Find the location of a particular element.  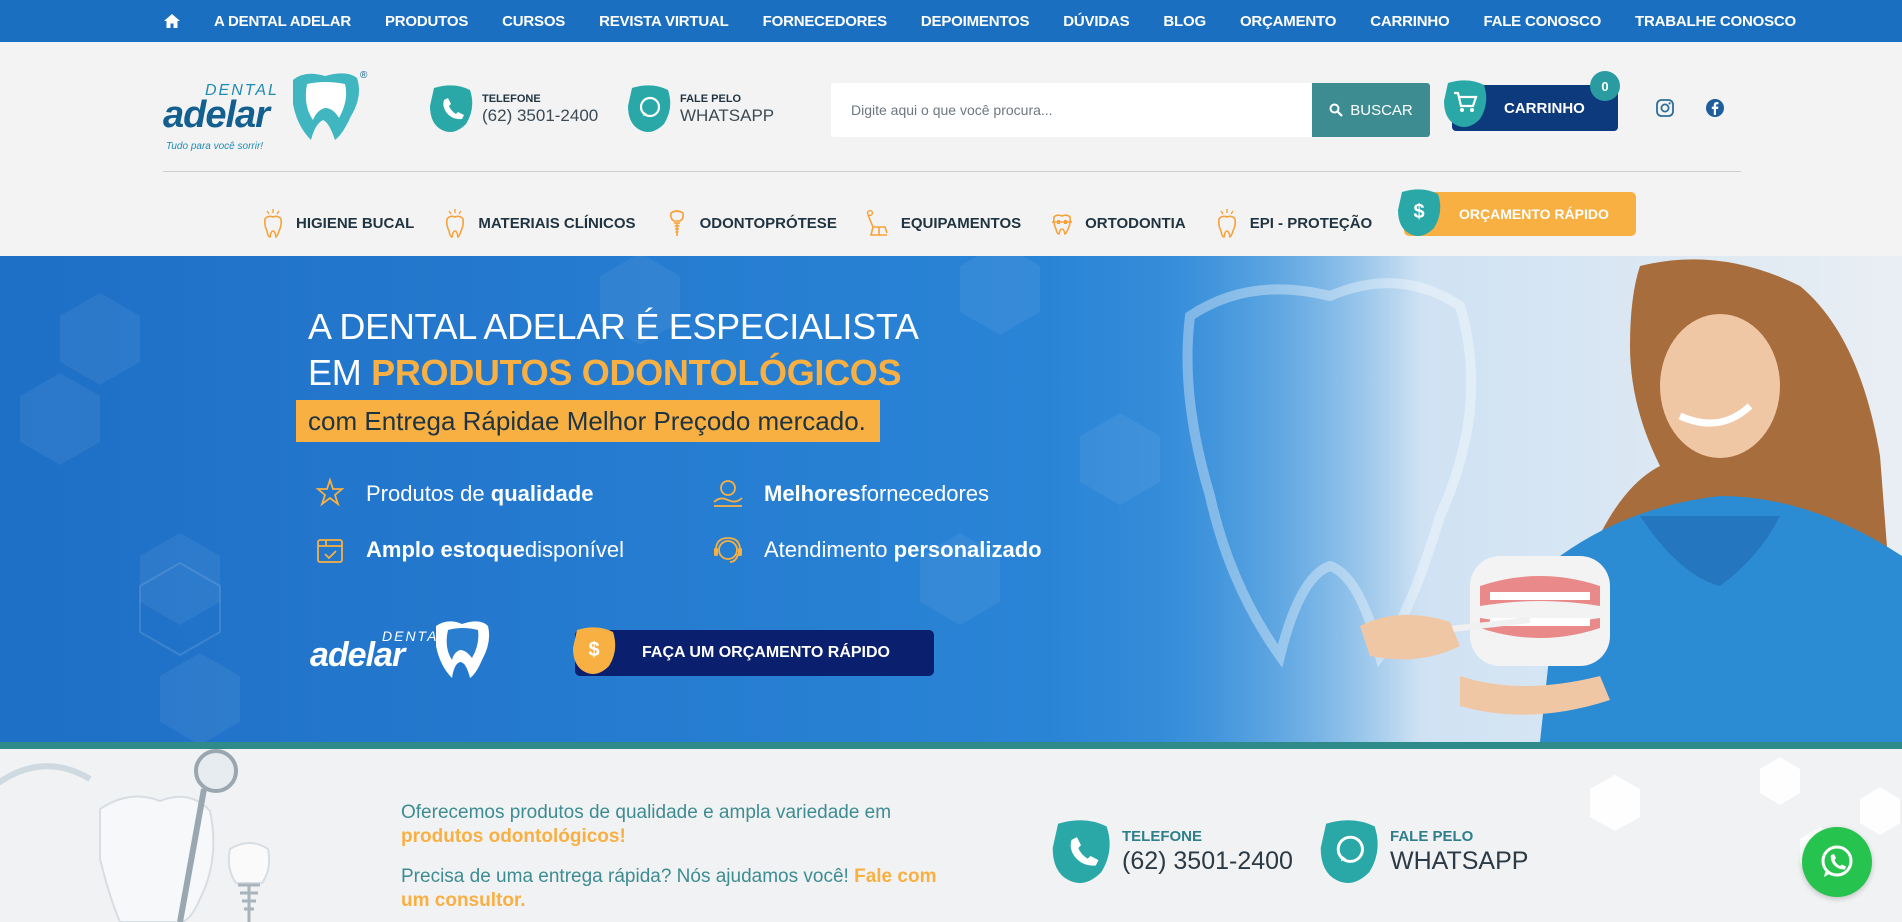

category-equipamentos: EQUIPAMENTOS is located at coordinates (943, 223).